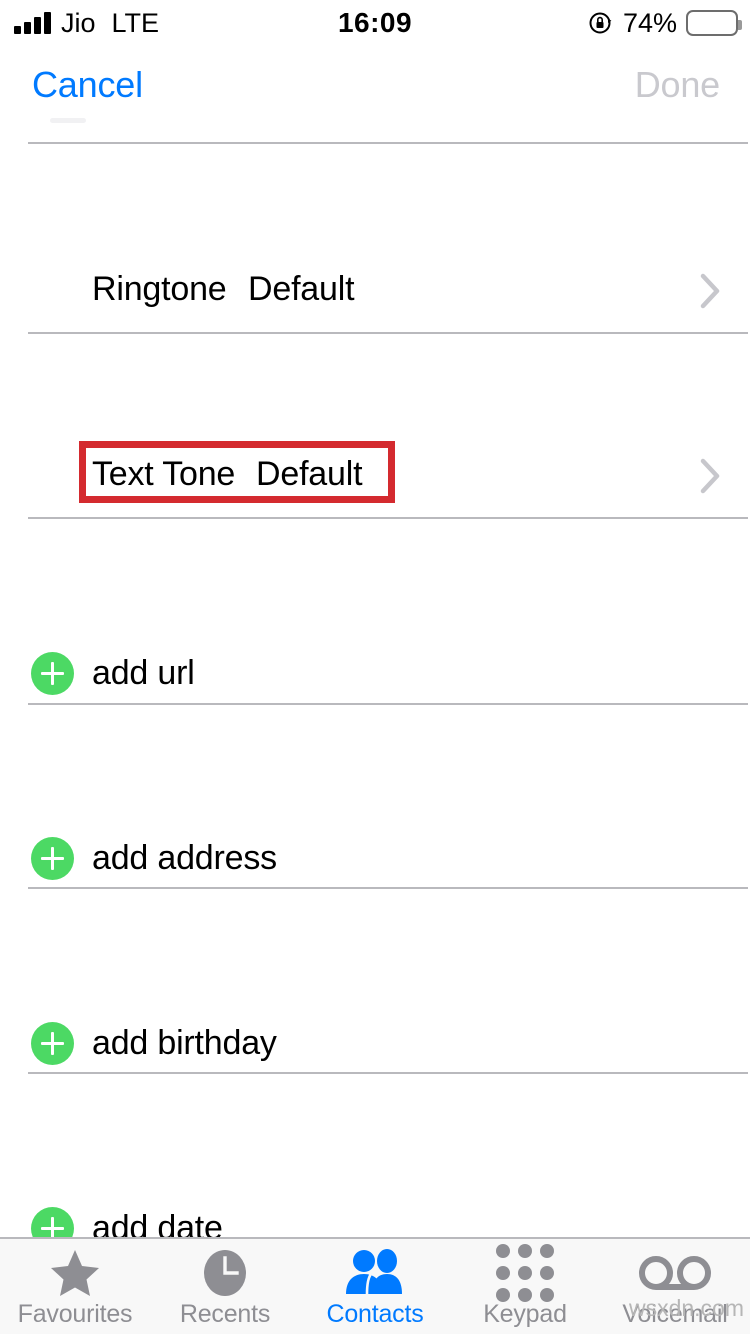  I want to click on tab-label-favourites: Favourites, so click(75, 1314).